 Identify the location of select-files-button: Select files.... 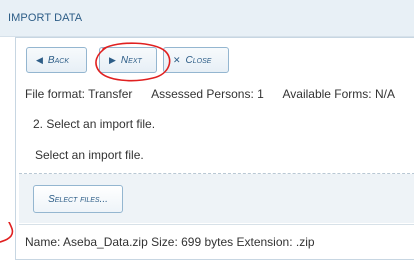
(78, 199).